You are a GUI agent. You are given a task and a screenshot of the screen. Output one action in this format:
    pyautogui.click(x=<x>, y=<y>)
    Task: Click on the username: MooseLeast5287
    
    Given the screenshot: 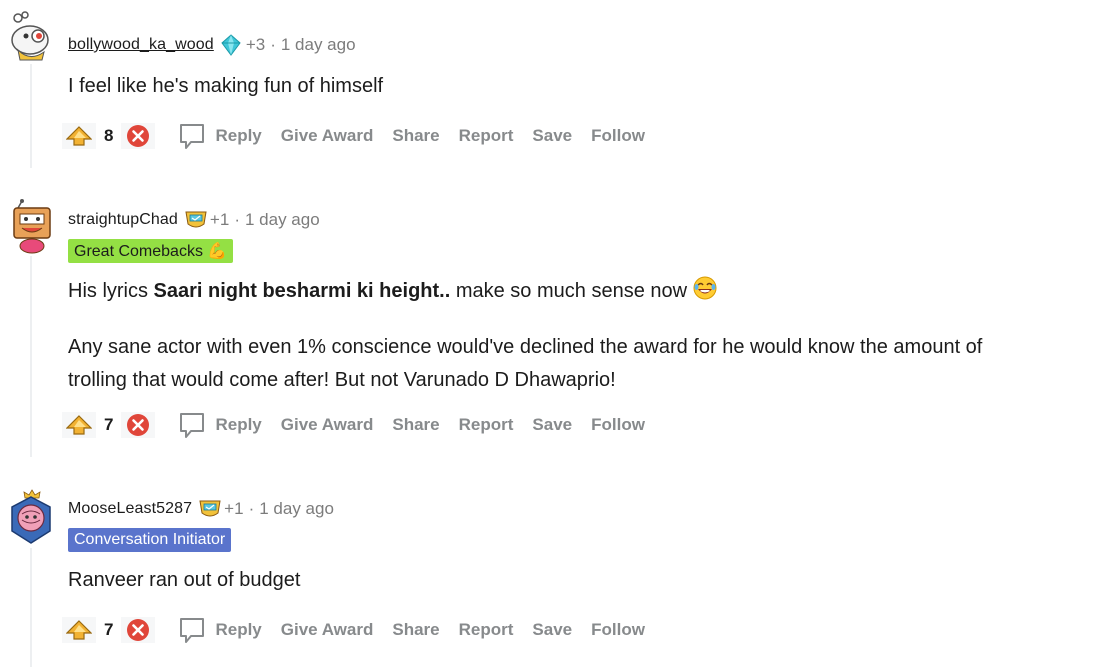 What is the action you would take?
    pyautogui.click(x=130, y=509)
    